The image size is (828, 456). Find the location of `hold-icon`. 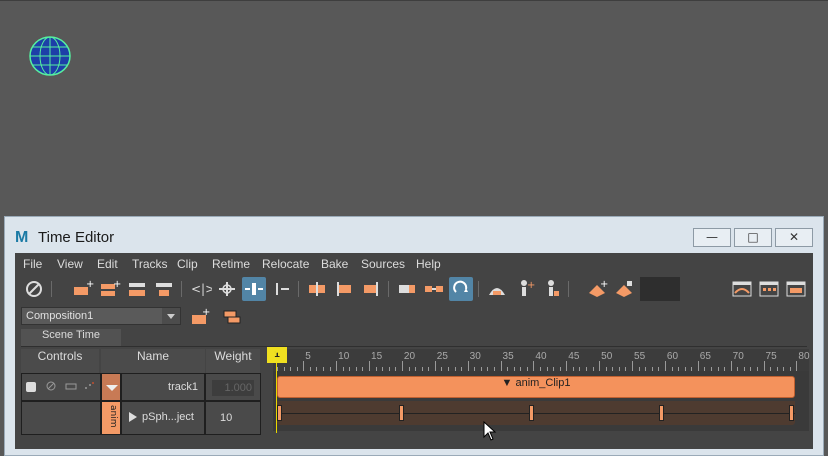

hold-icon is located at coordinates (407, 289).